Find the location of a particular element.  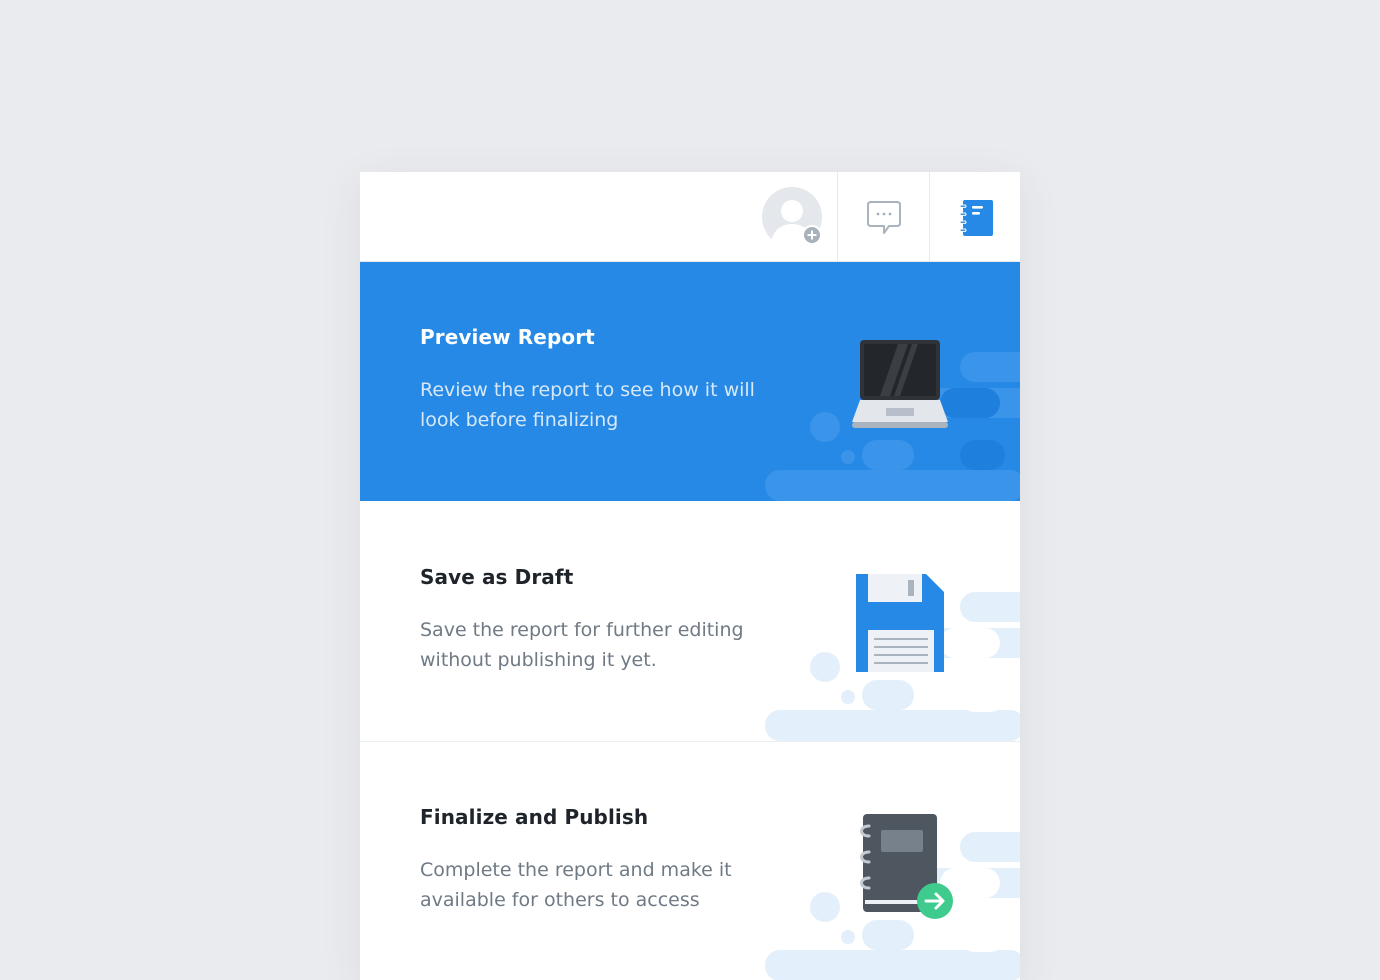

messages-button is located at coordinates (882, 216).